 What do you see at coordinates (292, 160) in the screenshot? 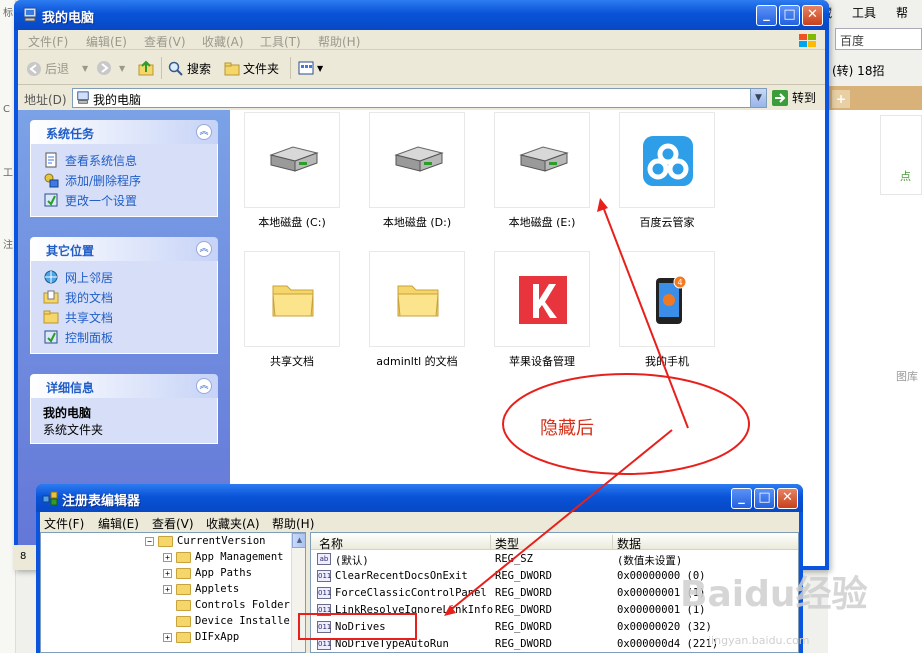
I see `drive-c-tile` at bounding box center [292, 160].